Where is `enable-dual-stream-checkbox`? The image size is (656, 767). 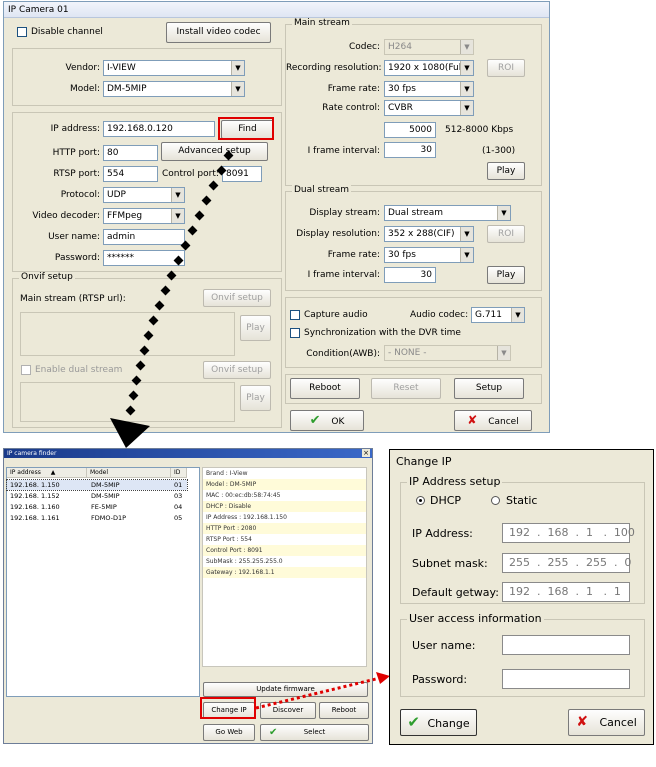 enable-dual-stream-checkbox is located at coordinates (26, 370).